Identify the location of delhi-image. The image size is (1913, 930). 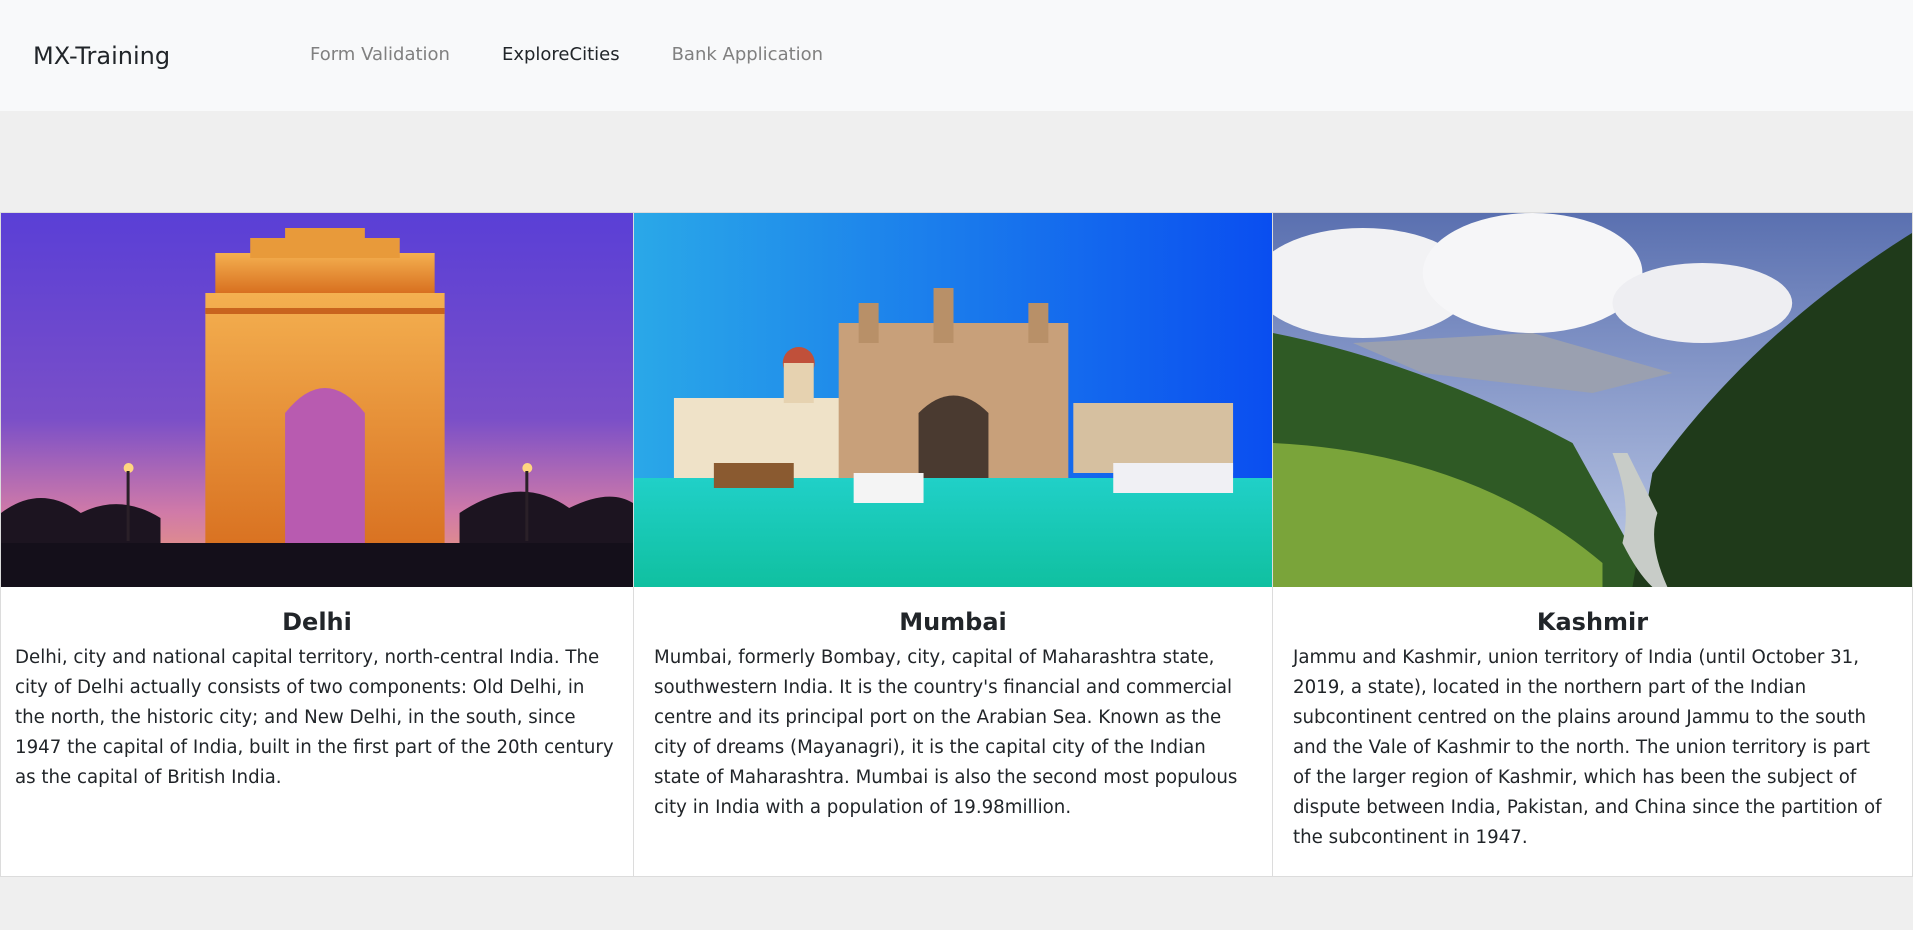
(317, 400).